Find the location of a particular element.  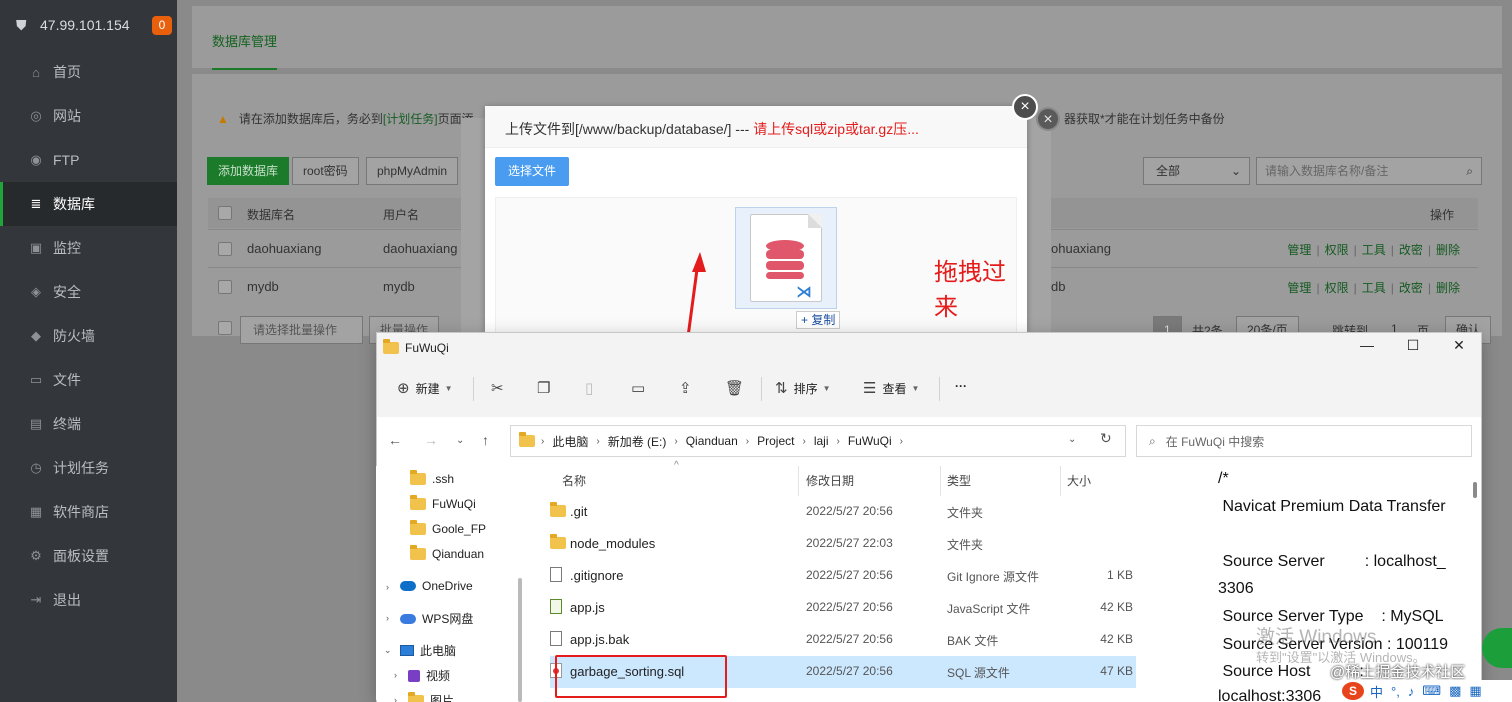

bottom-select-all-checkbox is located at coordinates (225, 328).